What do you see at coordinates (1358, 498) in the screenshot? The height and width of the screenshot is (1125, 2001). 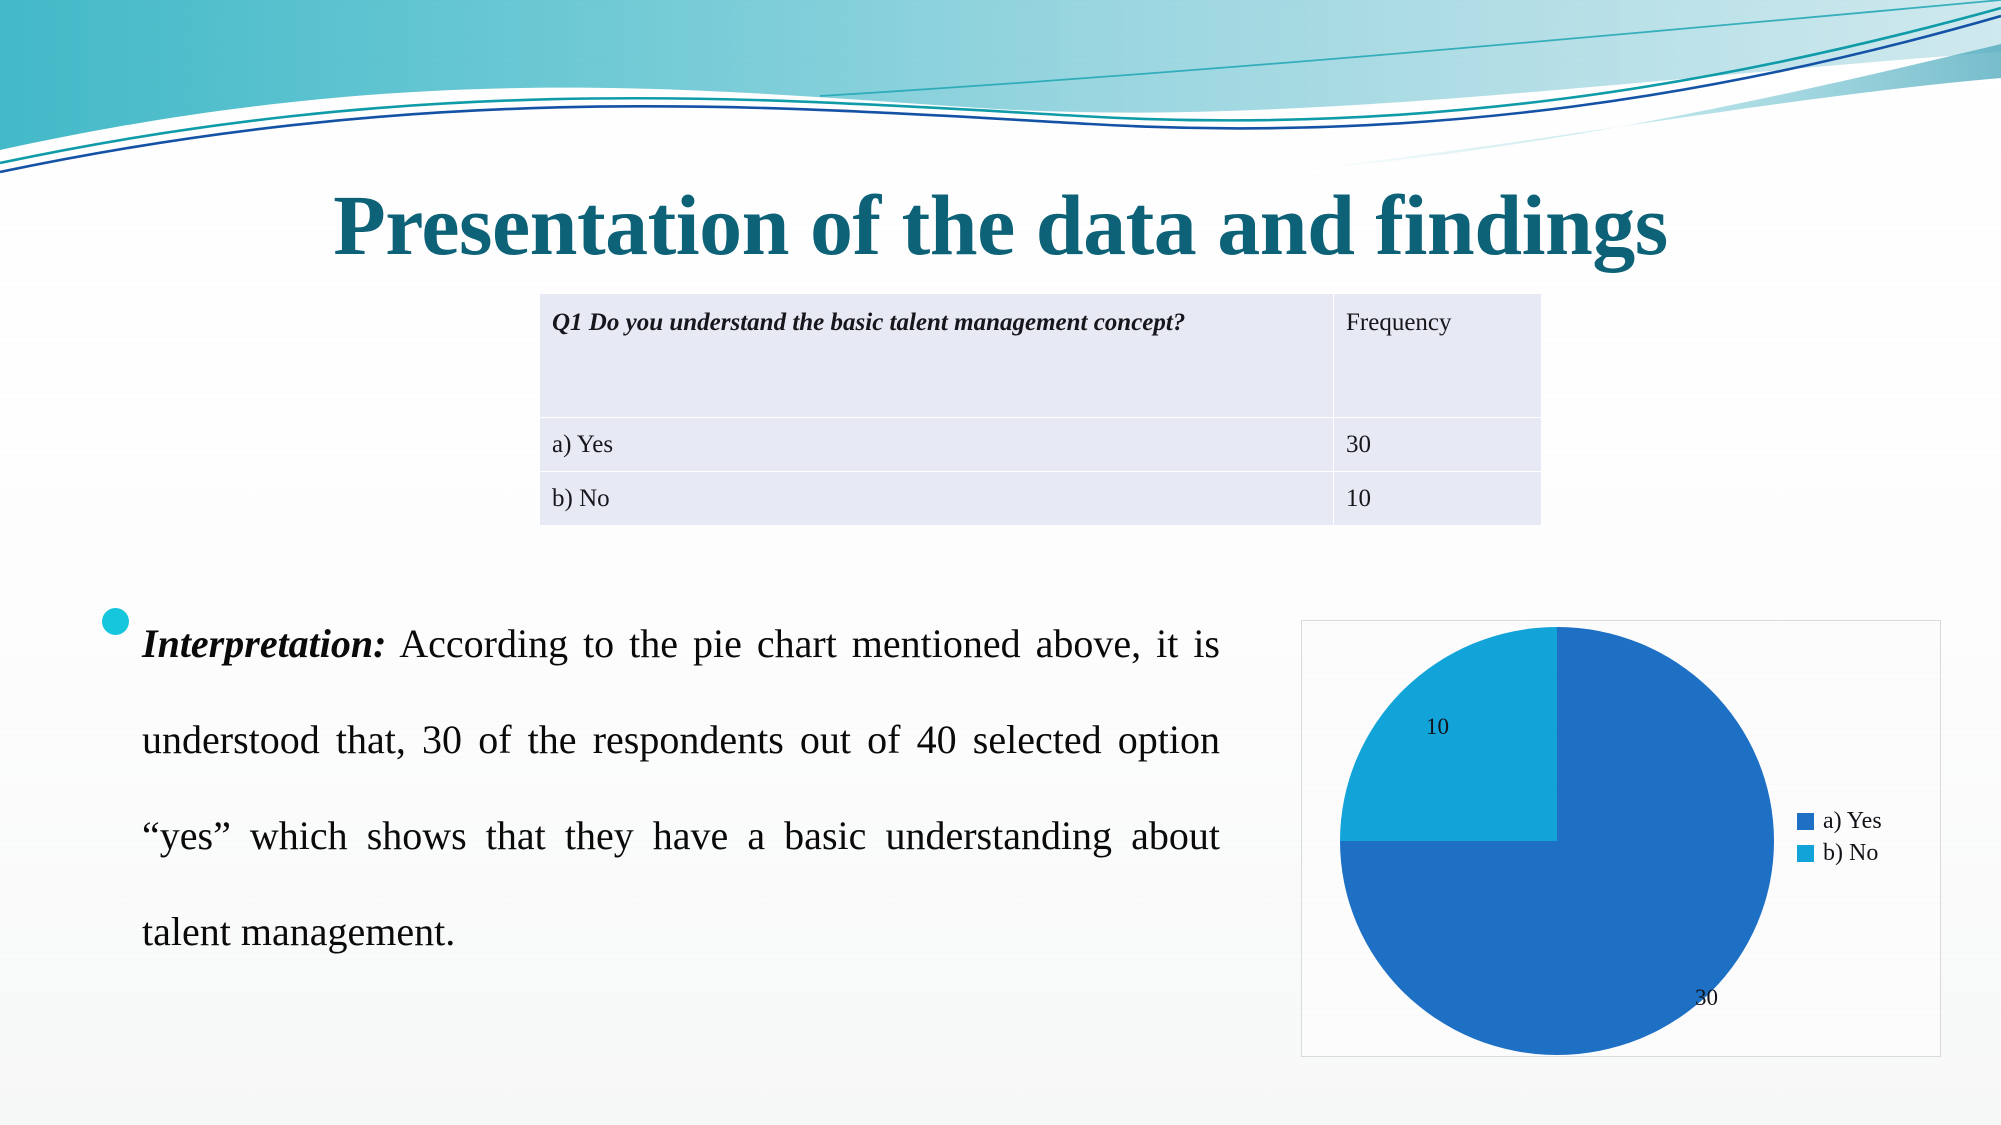 I see `row-frequency-no: 10` at bounding box center [1358, 498].